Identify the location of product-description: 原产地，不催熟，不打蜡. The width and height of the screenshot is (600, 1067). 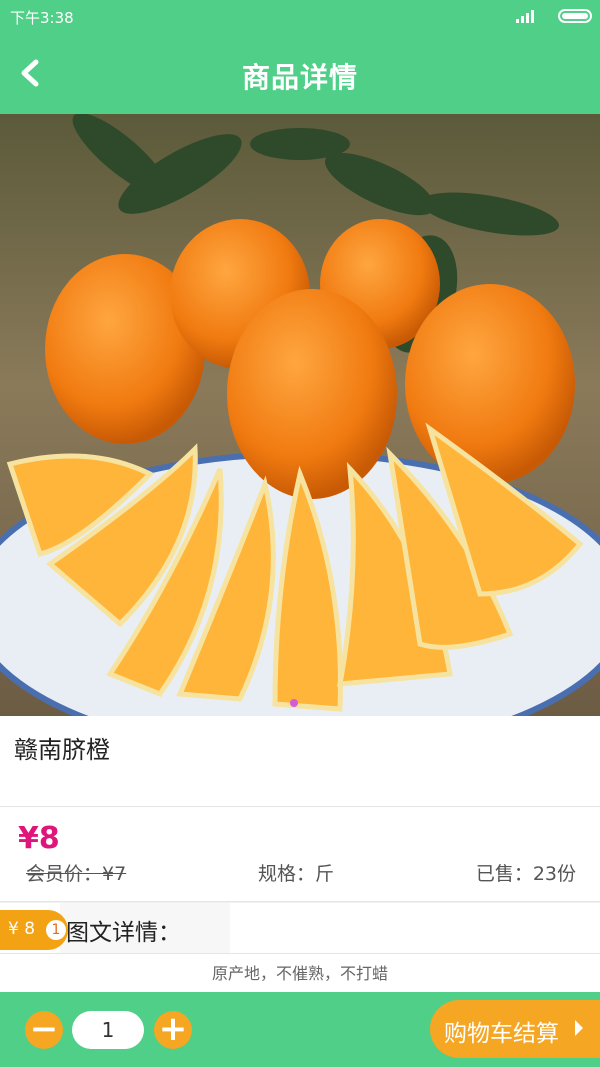
(300, 973).